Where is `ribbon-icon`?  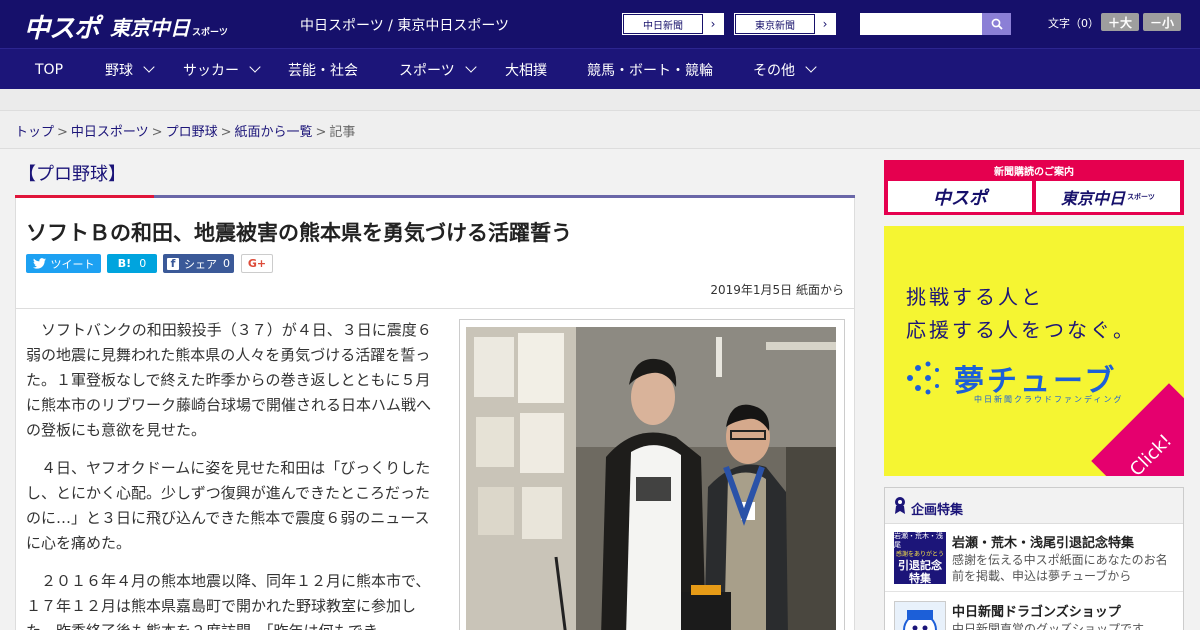
ribbon-icon is located at coordinates (900, 505).